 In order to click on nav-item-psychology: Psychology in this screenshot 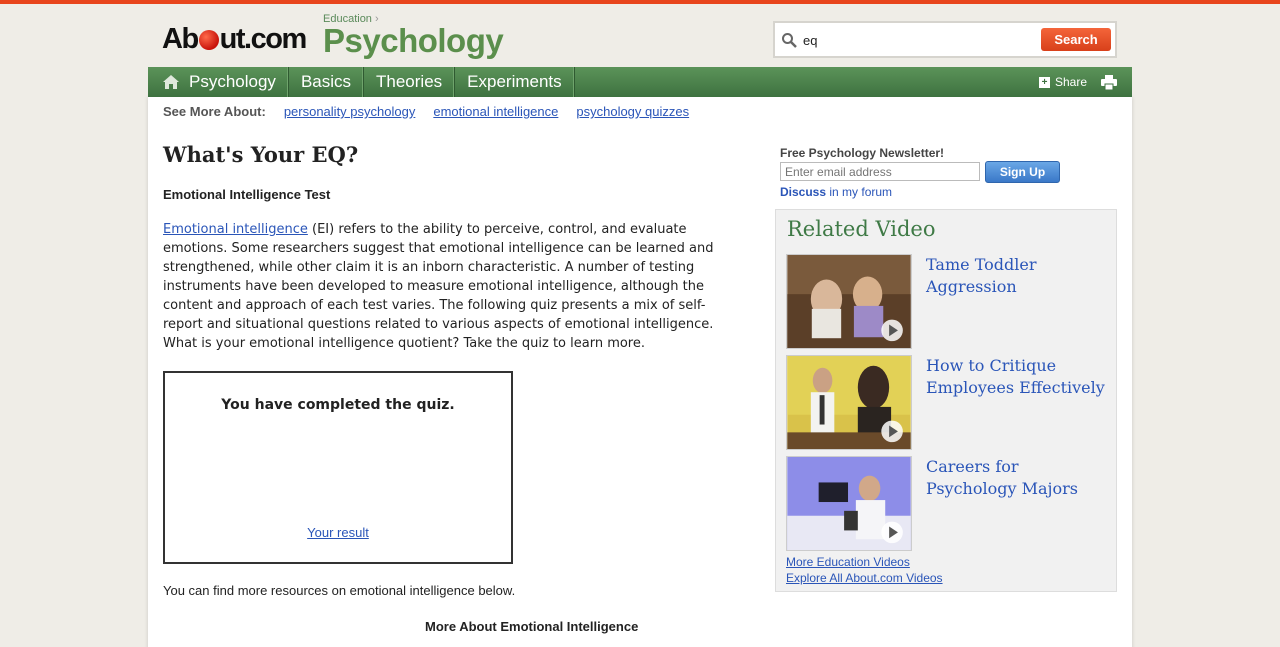, I will do `click(218, 82)`.